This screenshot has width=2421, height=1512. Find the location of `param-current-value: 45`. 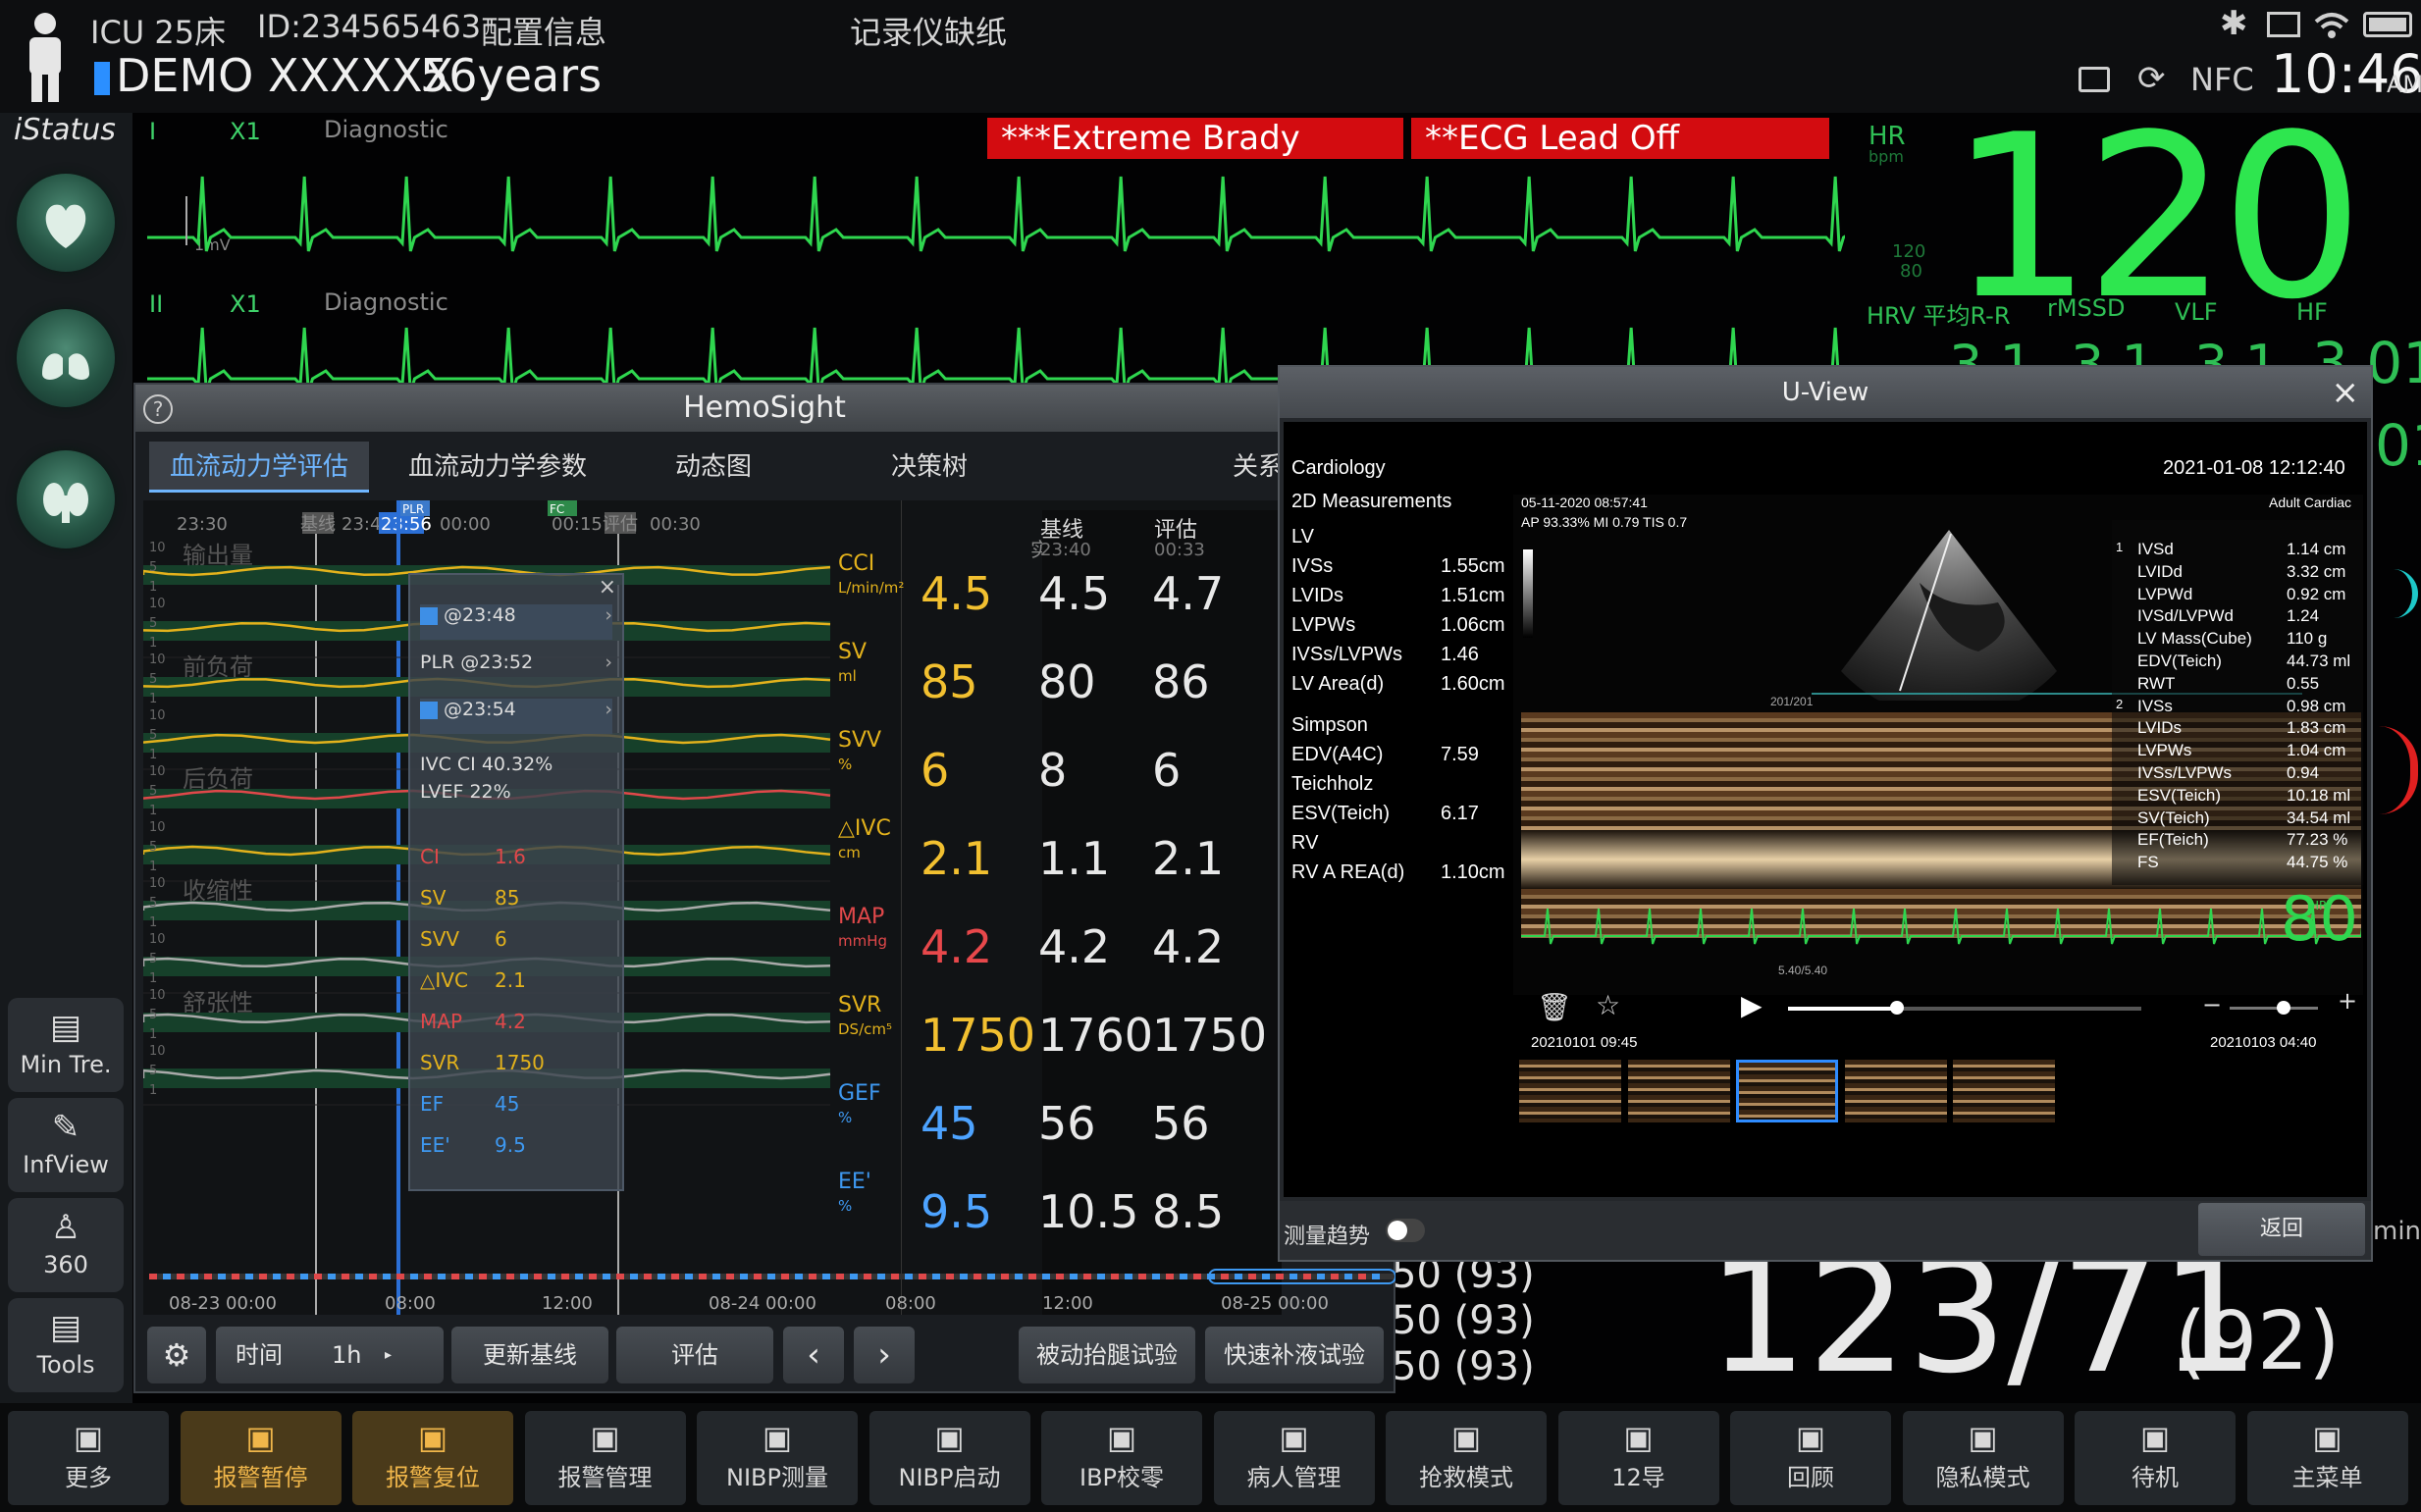

param-current-value: 45 is located at coordinates (949, 1123).